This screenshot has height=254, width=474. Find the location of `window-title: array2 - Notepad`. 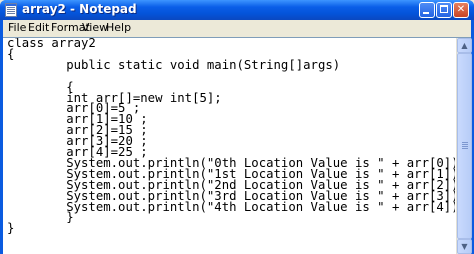

window-title: array2 - Notepad is located at coordinates (79, 9).